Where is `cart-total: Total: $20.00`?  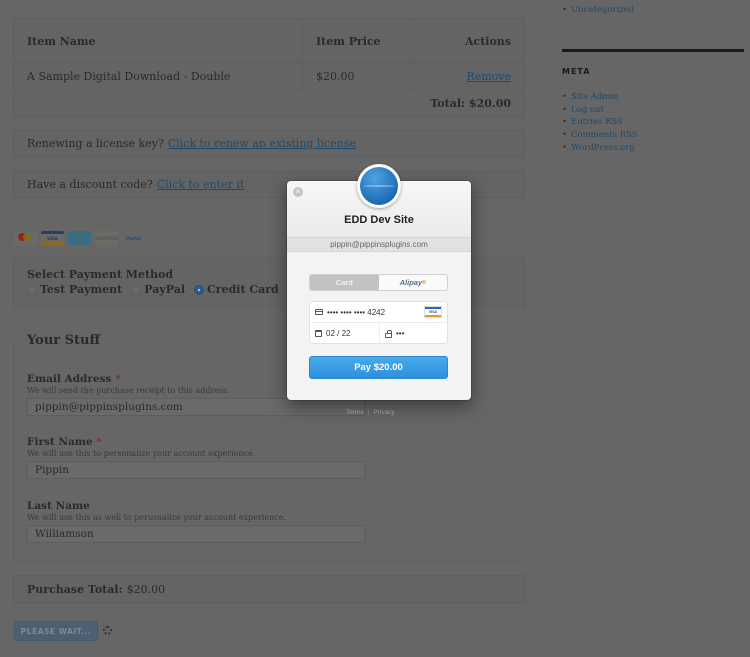
cart-total: Total: $20.00 is located at coordinates (470, 103).